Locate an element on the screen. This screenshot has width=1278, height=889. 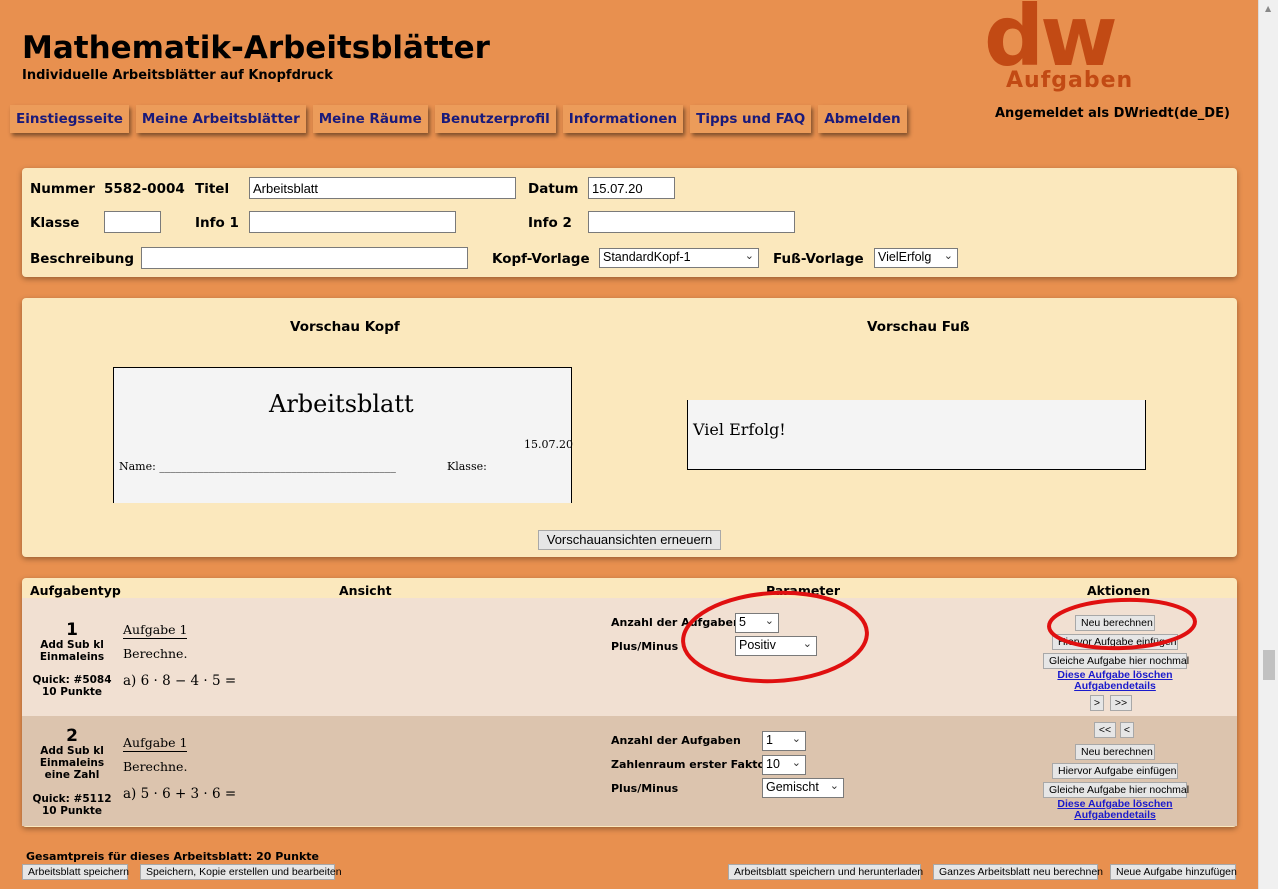
col-header-aufgabentyp: Aufgabentyp is located at coordinates (75, 590).